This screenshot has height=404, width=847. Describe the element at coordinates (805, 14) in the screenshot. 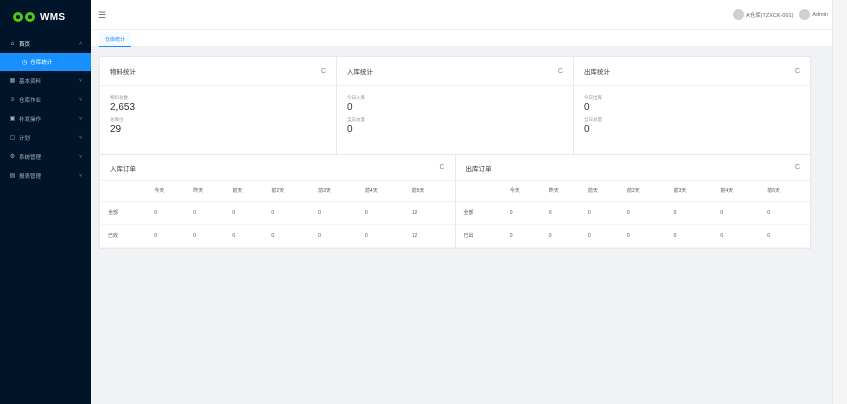

I see `avatar` at that location.